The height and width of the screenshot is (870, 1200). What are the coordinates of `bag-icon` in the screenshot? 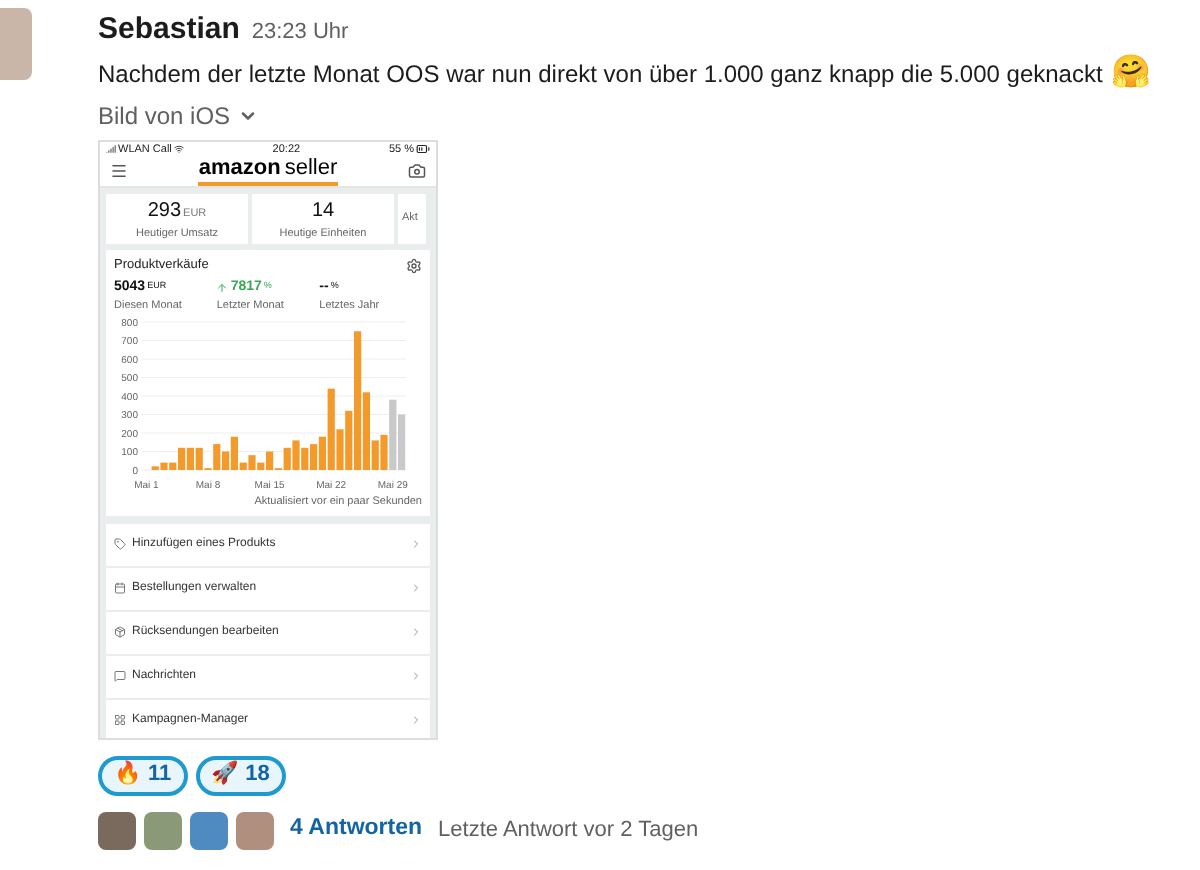 It's located at (120, 632).